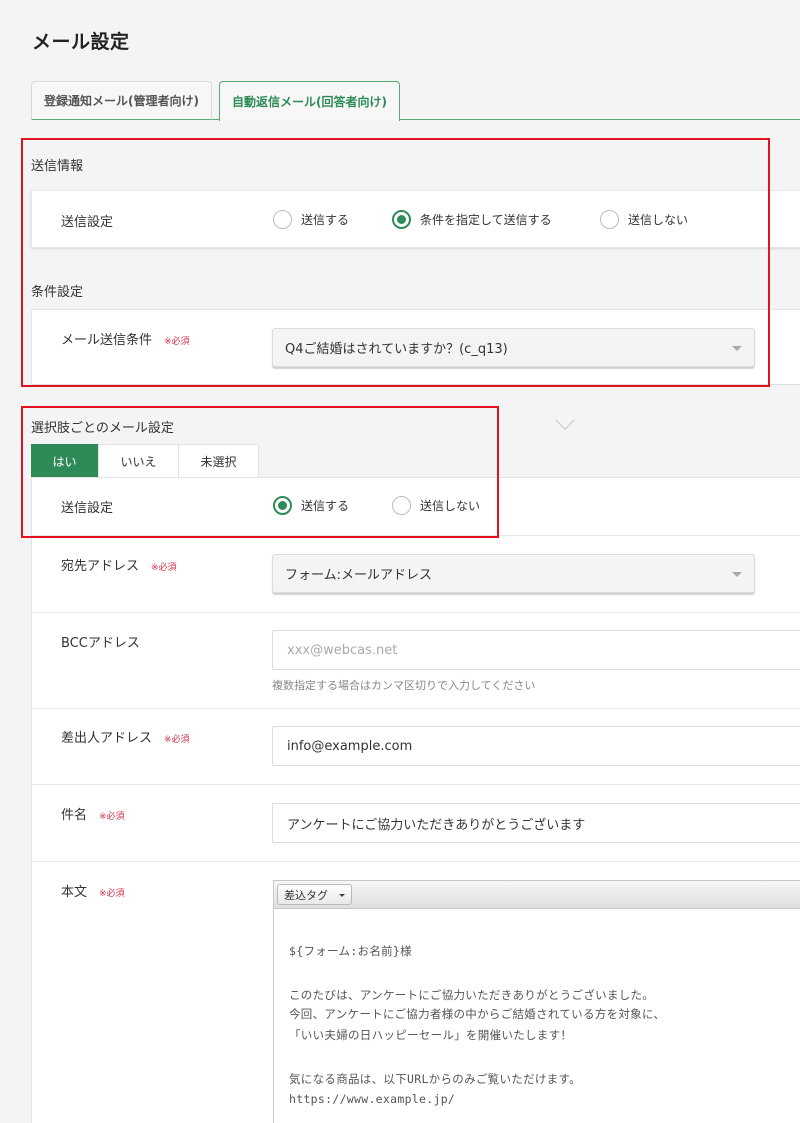 This screenshot has width=800, height=1123. What do you see at coordinates (513, 347) in the screenshot?
I see `mail-condition-select: Q4ご結婚はされていますか？(c_q13)` at bounding box center [513, 347].